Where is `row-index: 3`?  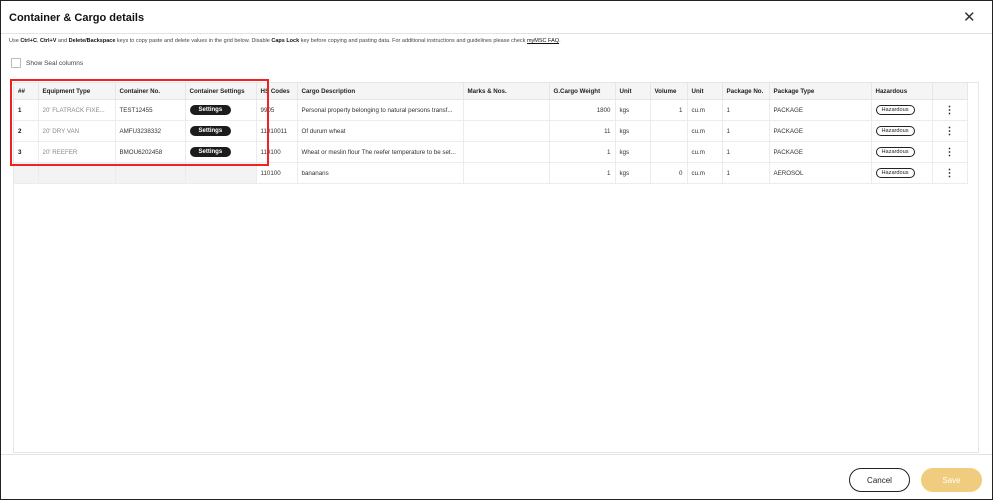 row-index: 3 is located at coordinates (26, 152).